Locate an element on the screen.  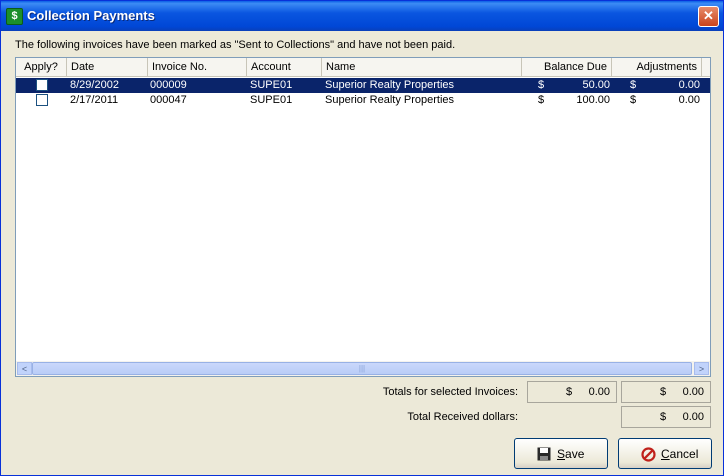
totals-balance-value: 0.00 is located at coordinates (599, 392).